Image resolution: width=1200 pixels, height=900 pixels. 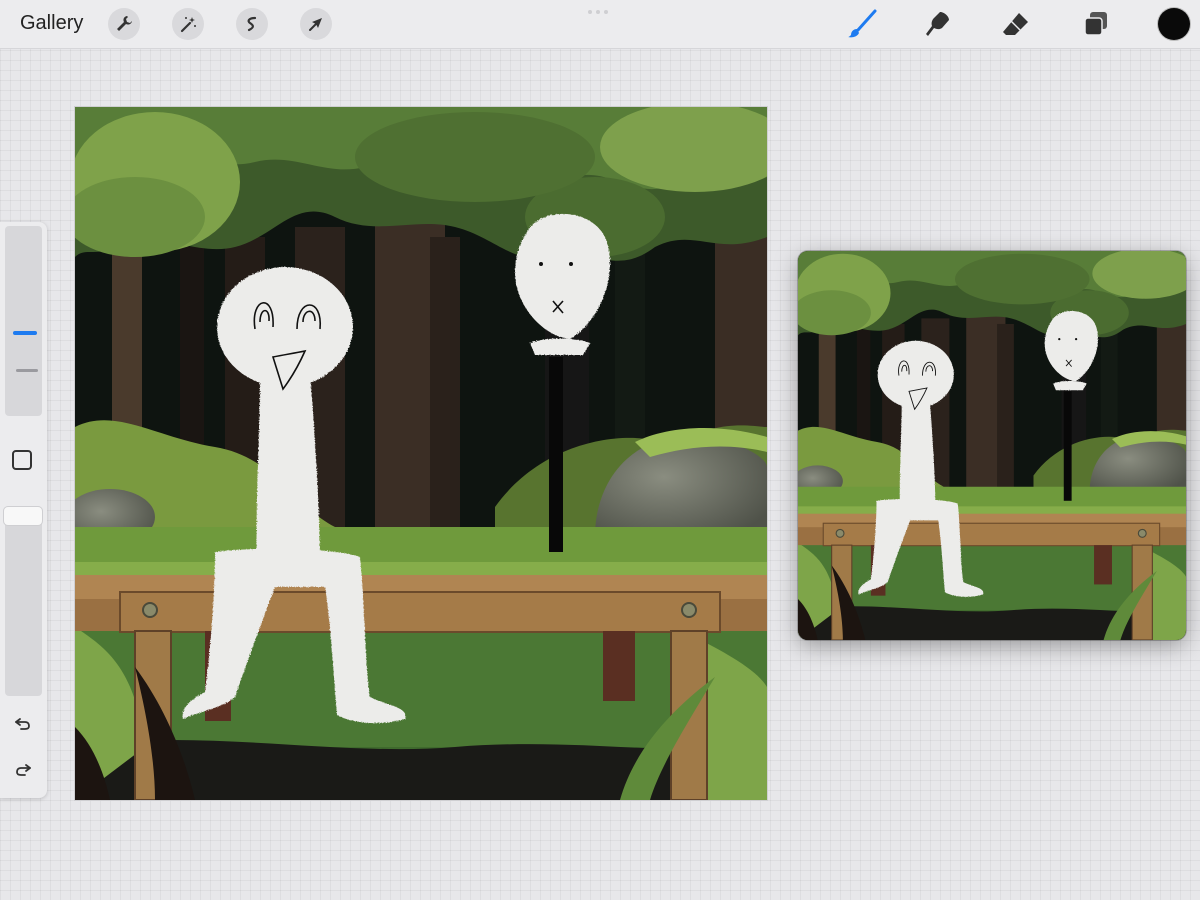 What do you see at coordinates (23, 601) in the screenshot?
I see `opacity-slider` at bounding box center [23, 601].